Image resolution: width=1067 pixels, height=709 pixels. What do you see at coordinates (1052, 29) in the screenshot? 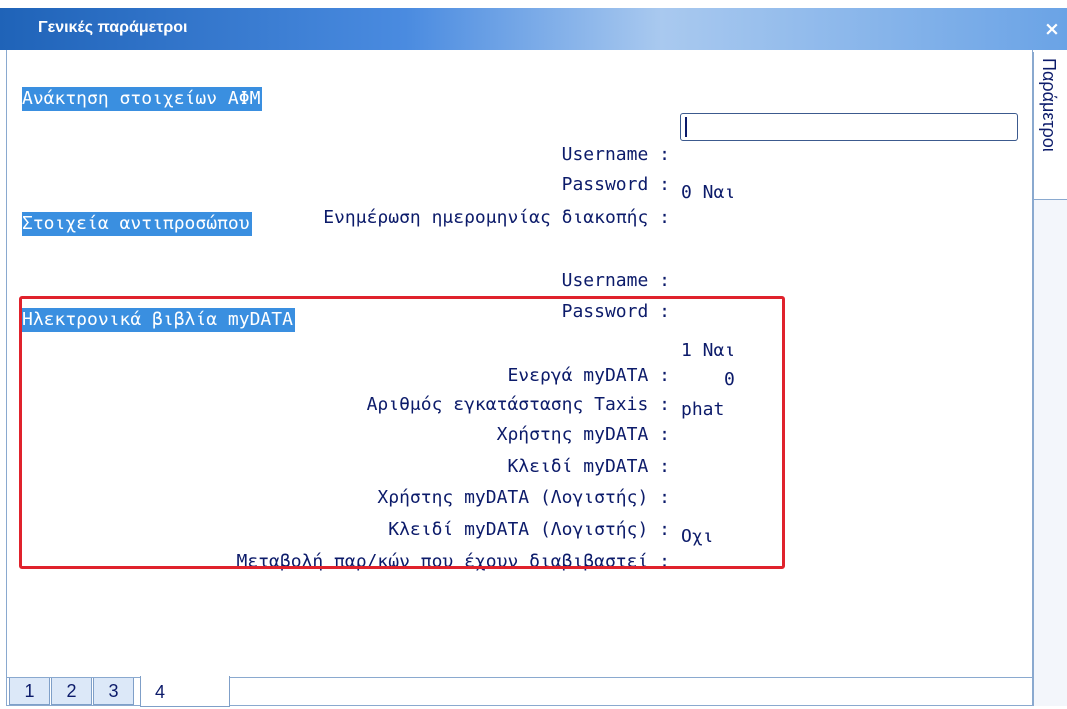
I see `close-icon: ×` at bounding box center [1052, 29].